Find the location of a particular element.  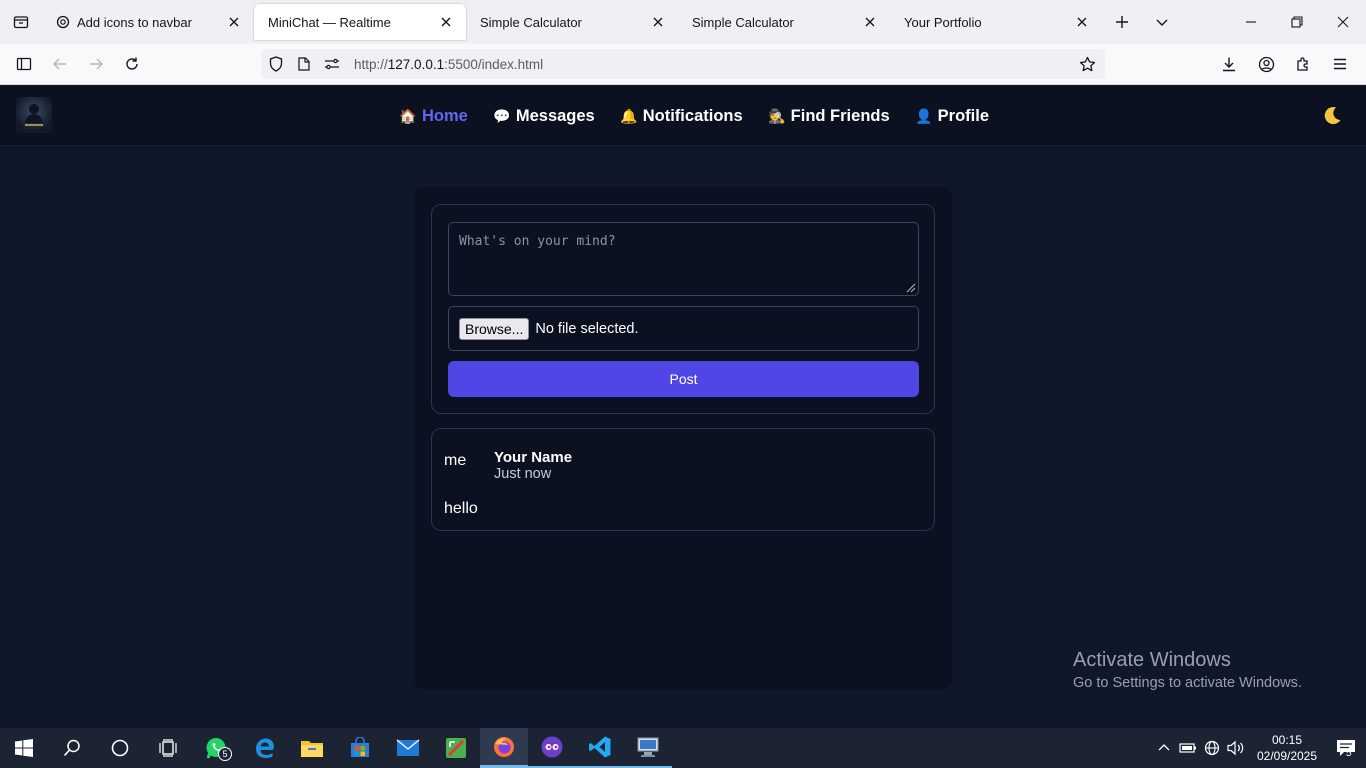

chevron-down-icon is located at coordinates (1162, 22).